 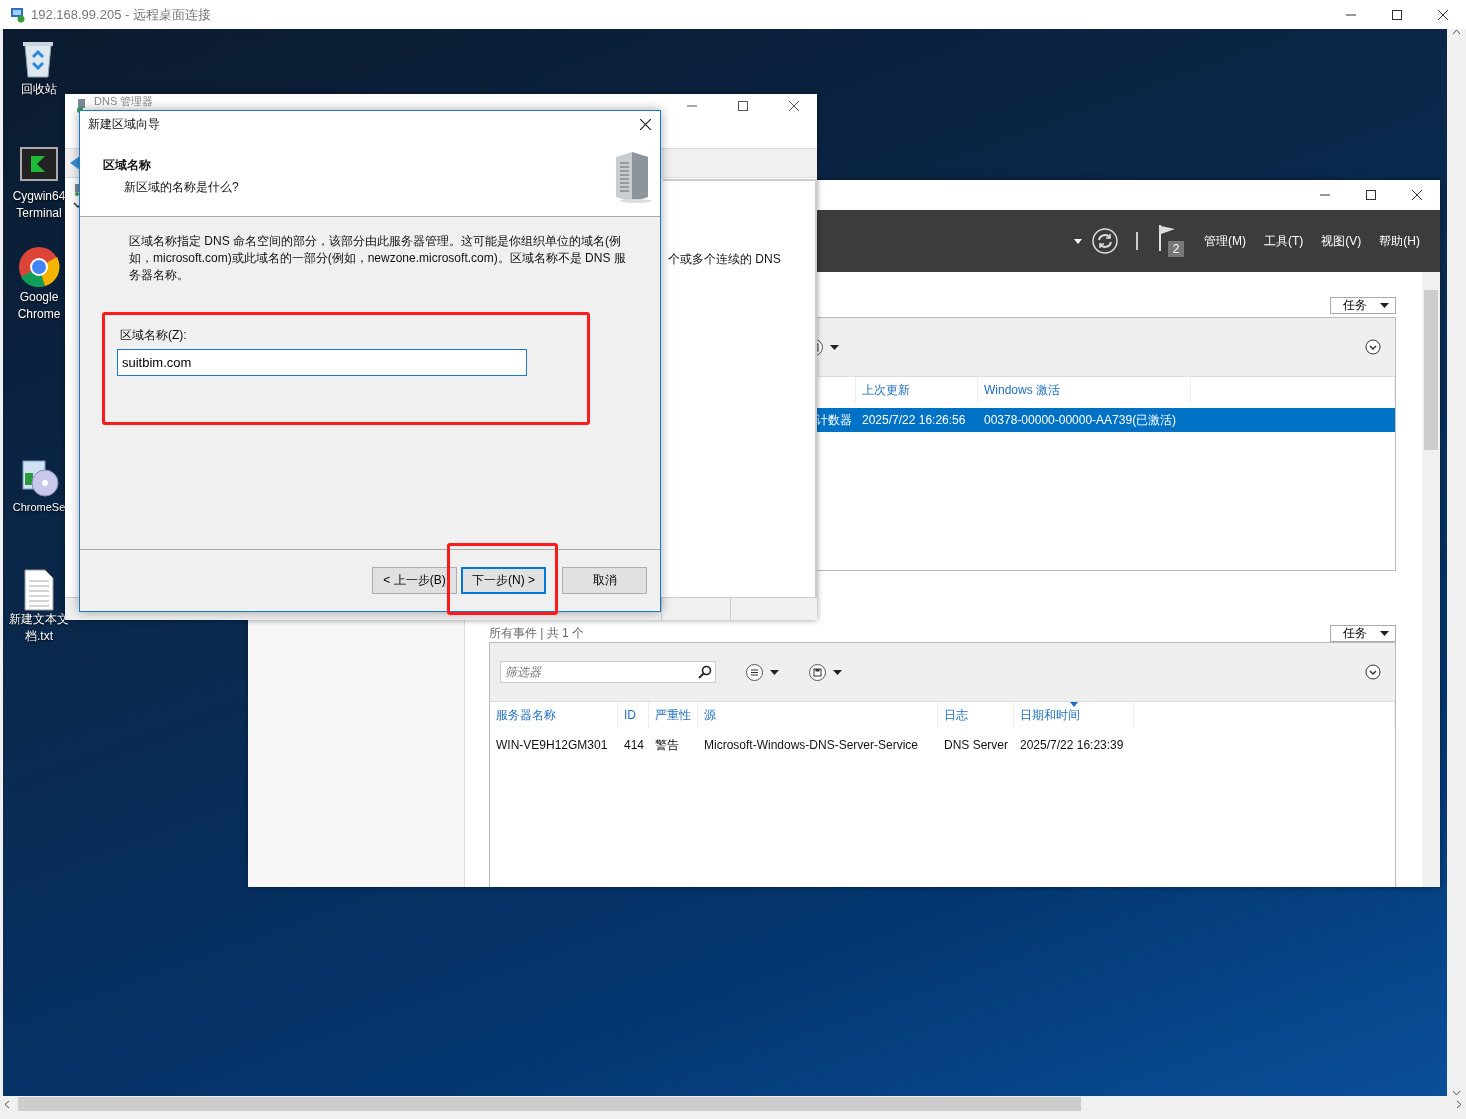 What do you see at coordinates (1341, 241) in the screenshot?
I see `menu-item: 视图(V)` at bounding box center [1341, 241].